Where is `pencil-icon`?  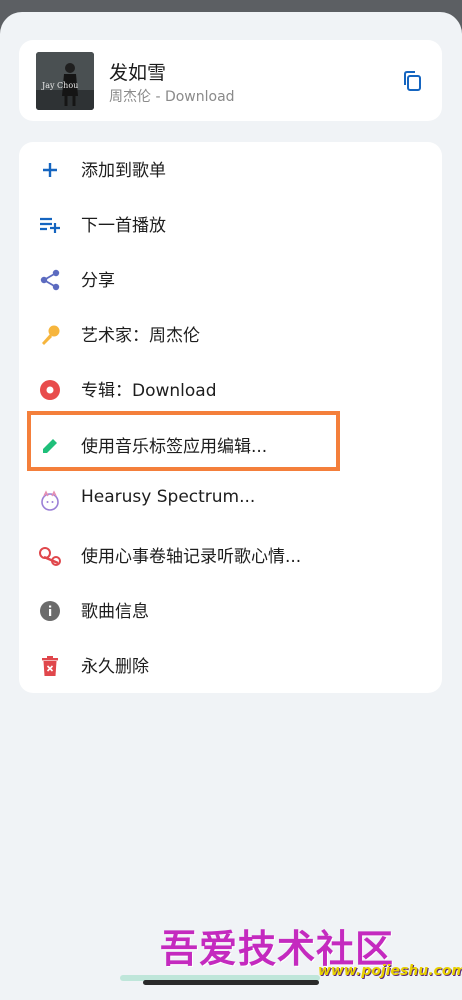 pencil-icon is located at coordinates (50, 446).